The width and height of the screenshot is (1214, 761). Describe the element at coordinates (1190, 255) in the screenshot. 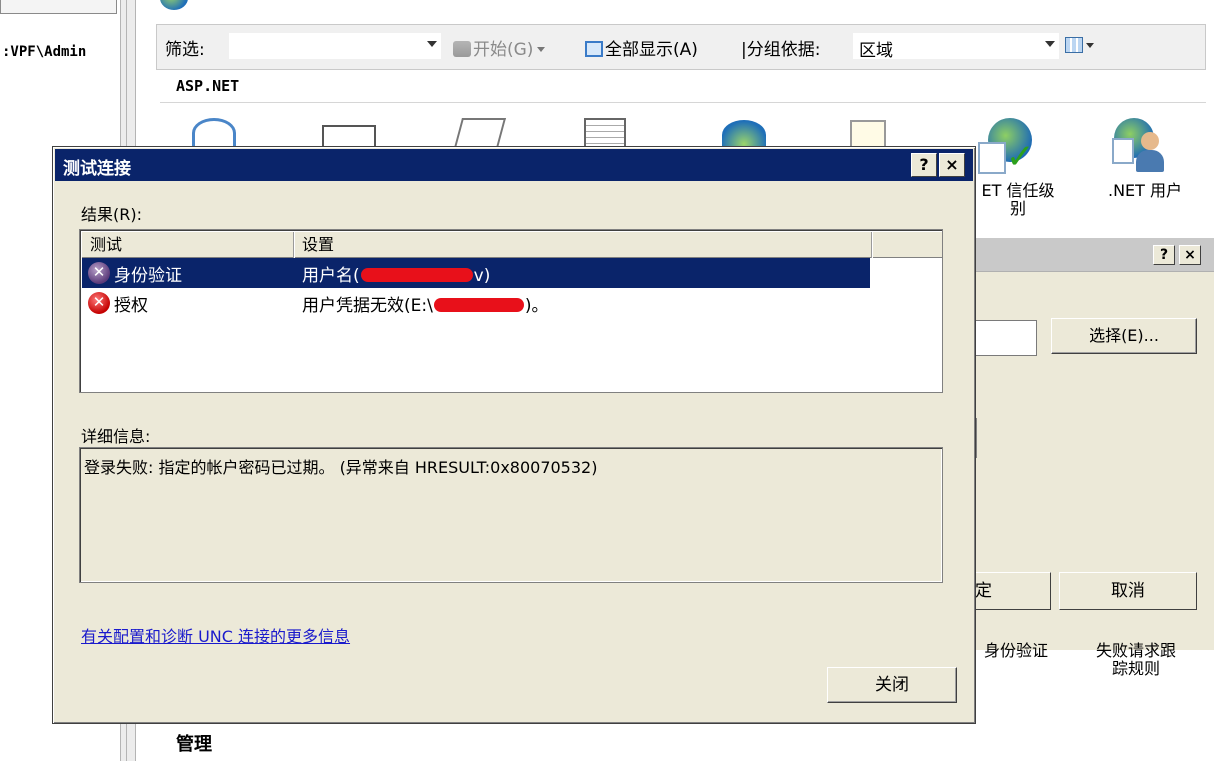

I see `close-button: ×` at that location.